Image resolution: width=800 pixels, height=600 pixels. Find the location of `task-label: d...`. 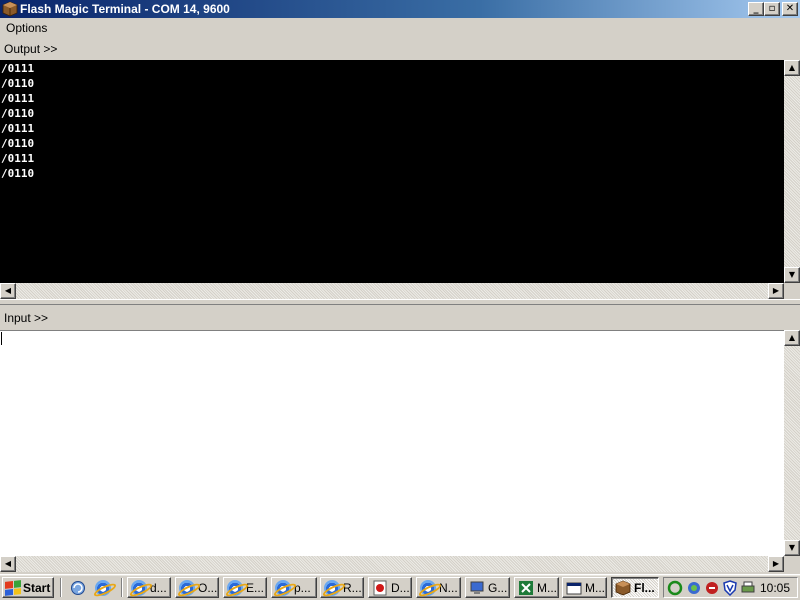

task-label: d... is located at coordinates (158, 587).